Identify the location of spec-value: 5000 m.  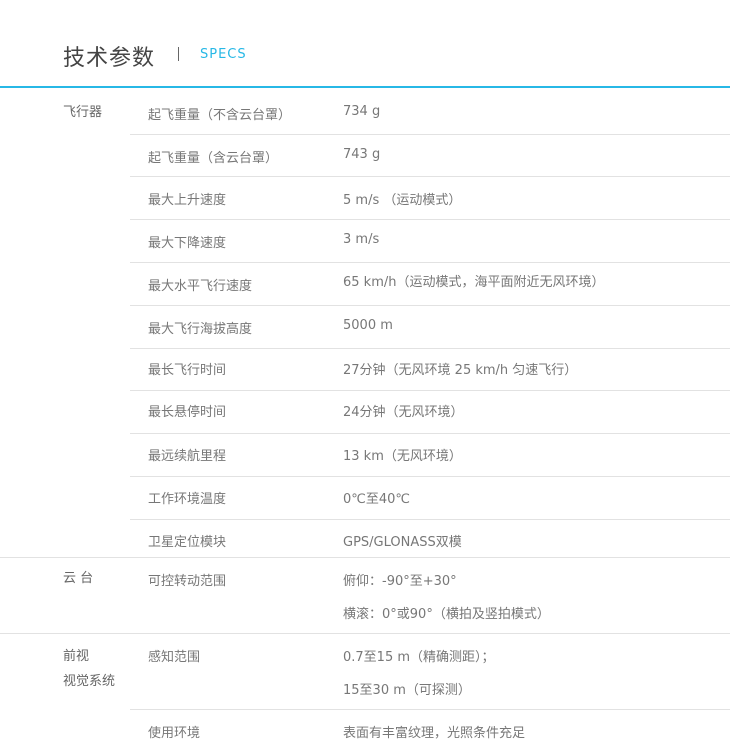
(368, 325).